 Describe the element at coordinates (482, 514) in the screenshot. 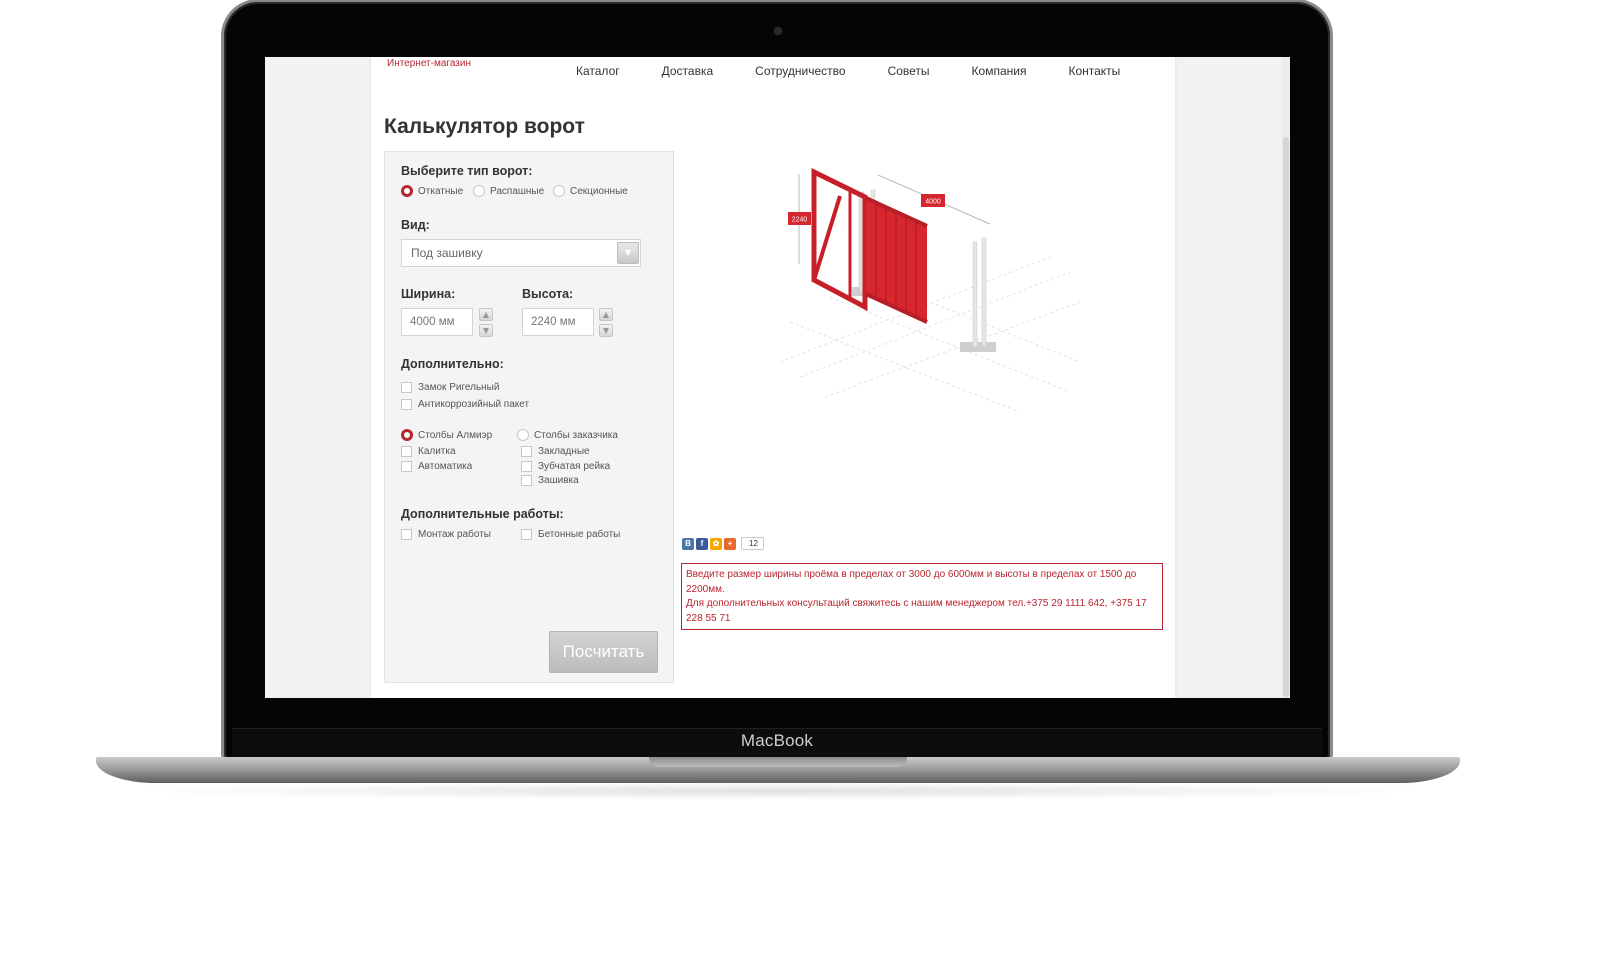

I see `works-label: Дополнительные работы:` at that location.